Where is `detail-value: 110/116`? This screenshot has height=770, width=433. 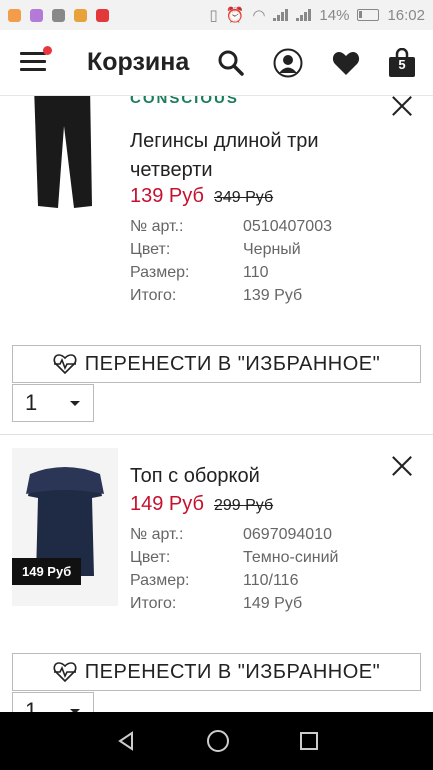
detail-value: 110/116 is located at coordinates (271, 580).